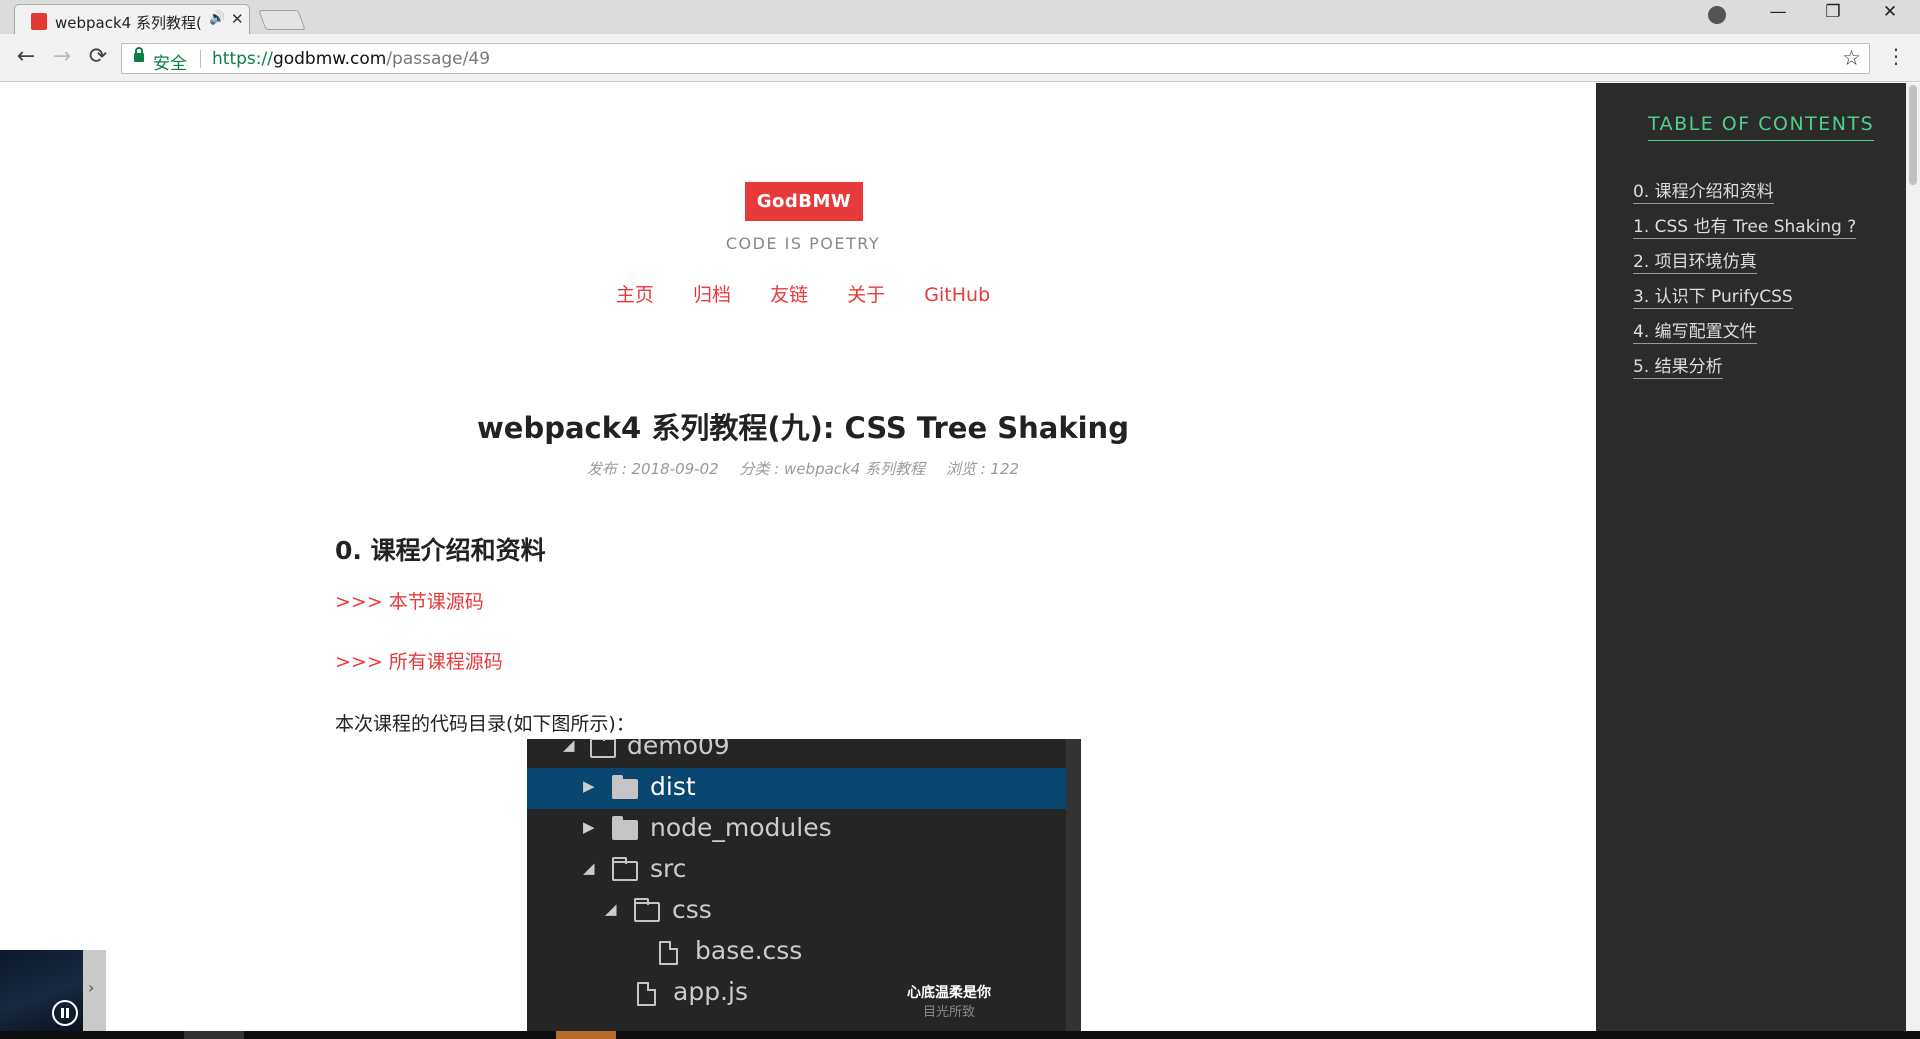  I want to click on tree-row: ◢ demo09, so click(796, 753).